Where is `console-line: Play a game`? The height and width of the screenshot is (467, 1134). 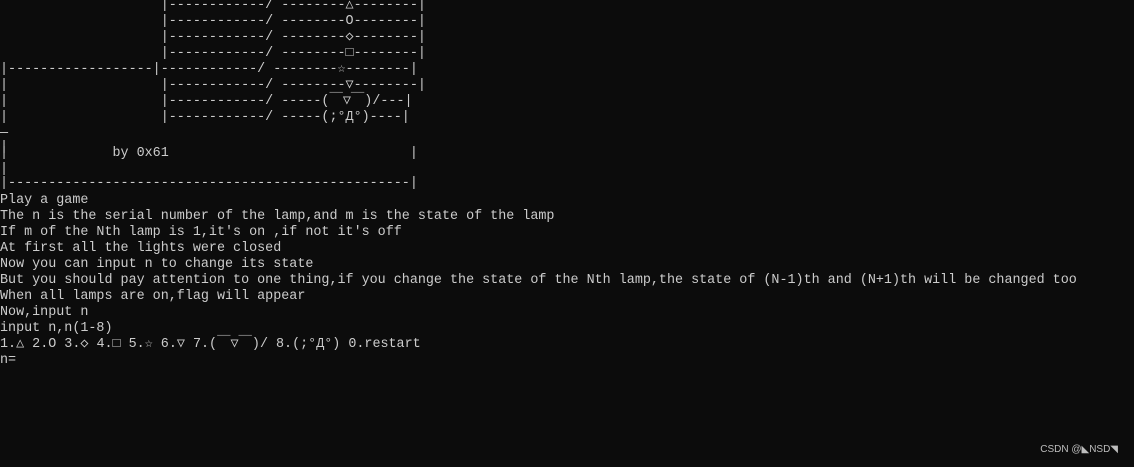
console-line: Play a game is located at coordinates (44, 200).